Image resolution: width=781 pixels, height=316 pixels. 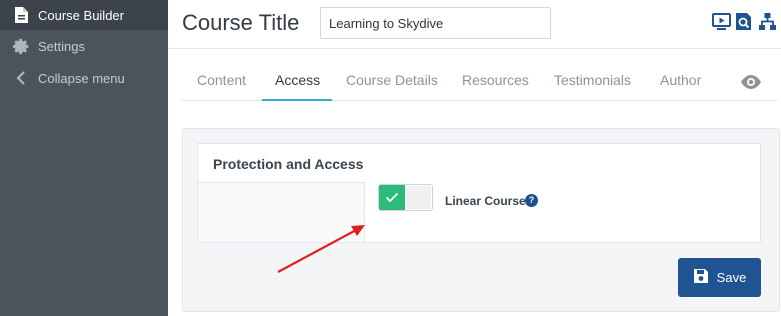 I want to click on check-icon, so click(x=392, y=197).